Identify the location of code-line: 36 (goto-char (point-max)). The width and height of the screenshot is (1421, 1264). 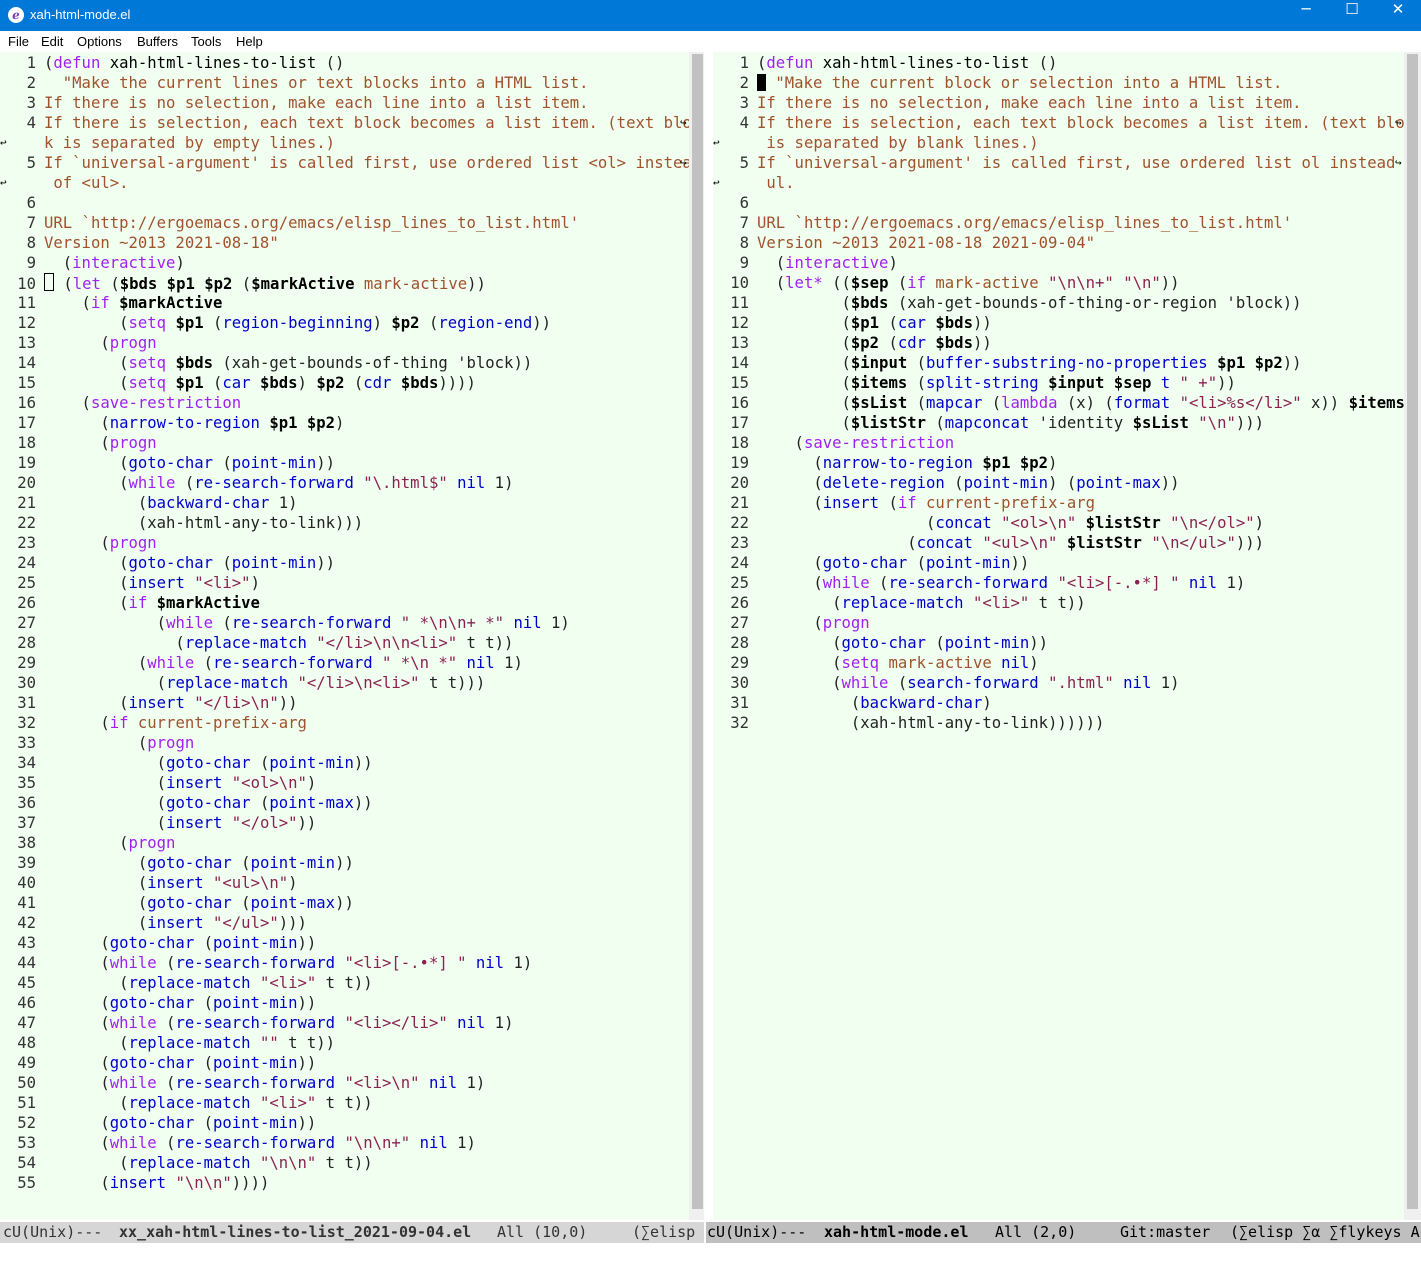
(186, 803).